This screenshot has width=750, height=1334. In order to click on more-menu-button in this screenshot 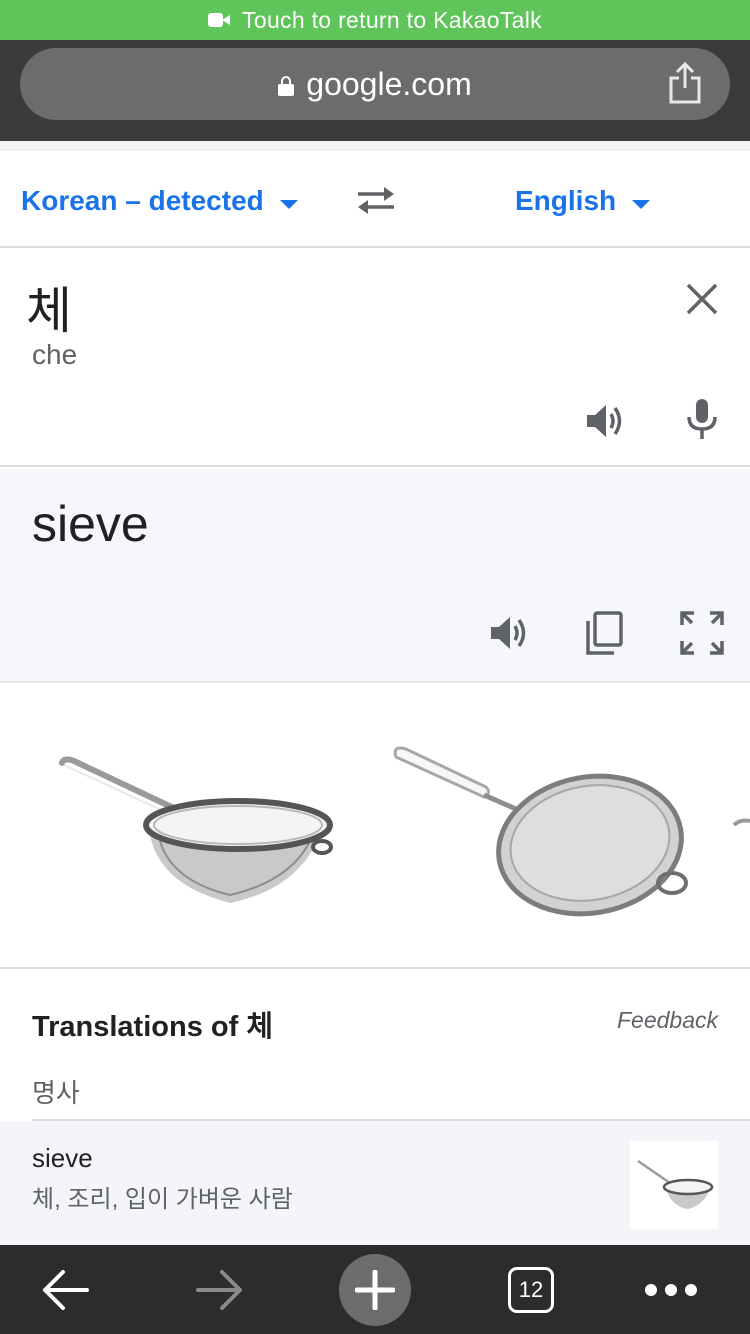, I will do `click(671, 1289)`.